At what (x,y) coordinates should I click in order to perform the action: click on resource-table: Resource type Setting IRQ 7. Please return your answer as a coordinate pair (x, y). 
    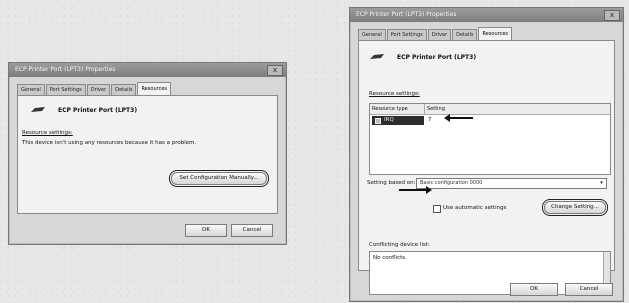
    Looking at the image, I should click on (490, 139).